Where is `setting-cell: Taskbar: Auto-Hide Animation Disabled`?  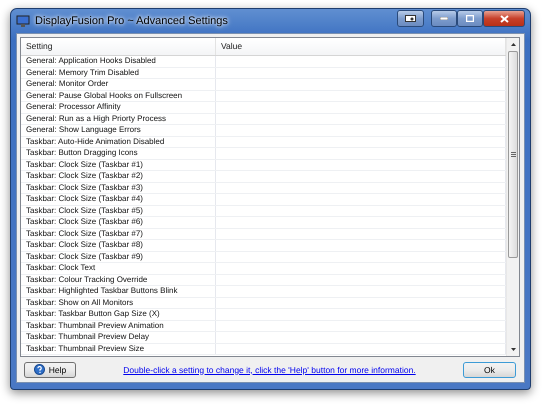 setting-cell: Taskbar: Auto-Hide Animation Disabled is located at coordinates (118, 141).